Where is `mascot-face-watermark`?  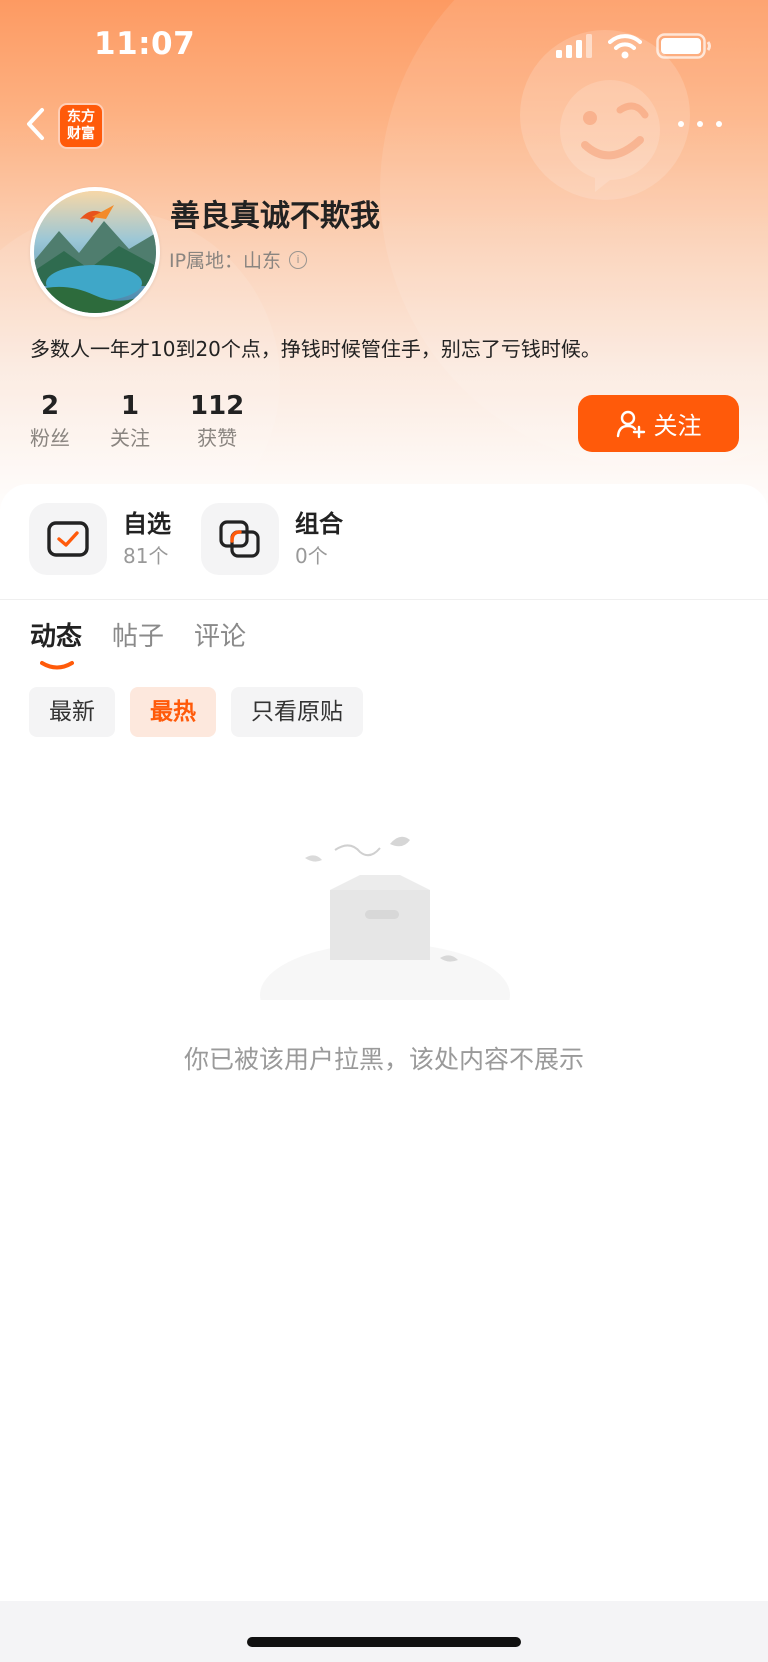 mascot-face-watermark is located at coordinates (609, 136).